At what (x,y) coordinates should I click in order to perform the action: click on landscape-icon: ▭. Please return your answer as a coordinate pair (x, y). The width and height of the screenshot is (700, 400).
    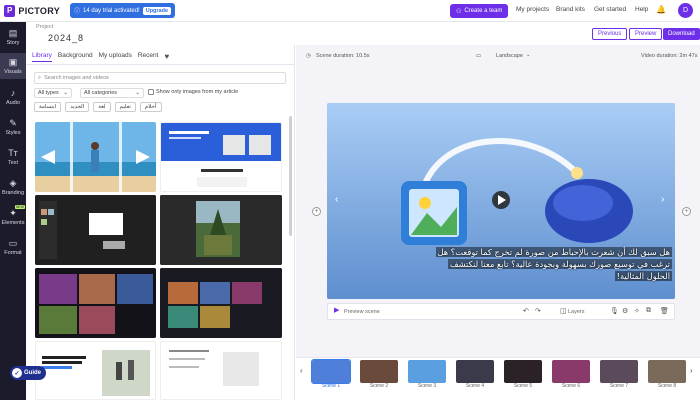
    Looking at the image, I should click on (479, 56).